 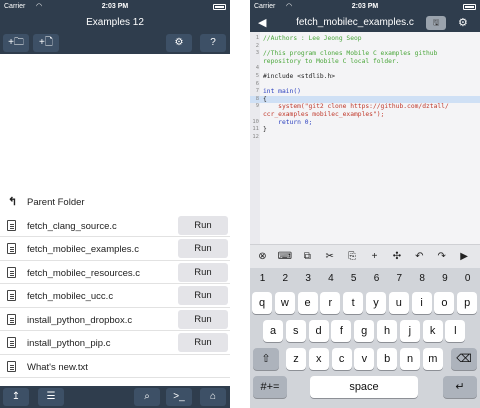 What do you see at coordinates (13, 202) in the screenshot?
I see `up-arrow-icon: ↰` at bounding box center [13, 202].